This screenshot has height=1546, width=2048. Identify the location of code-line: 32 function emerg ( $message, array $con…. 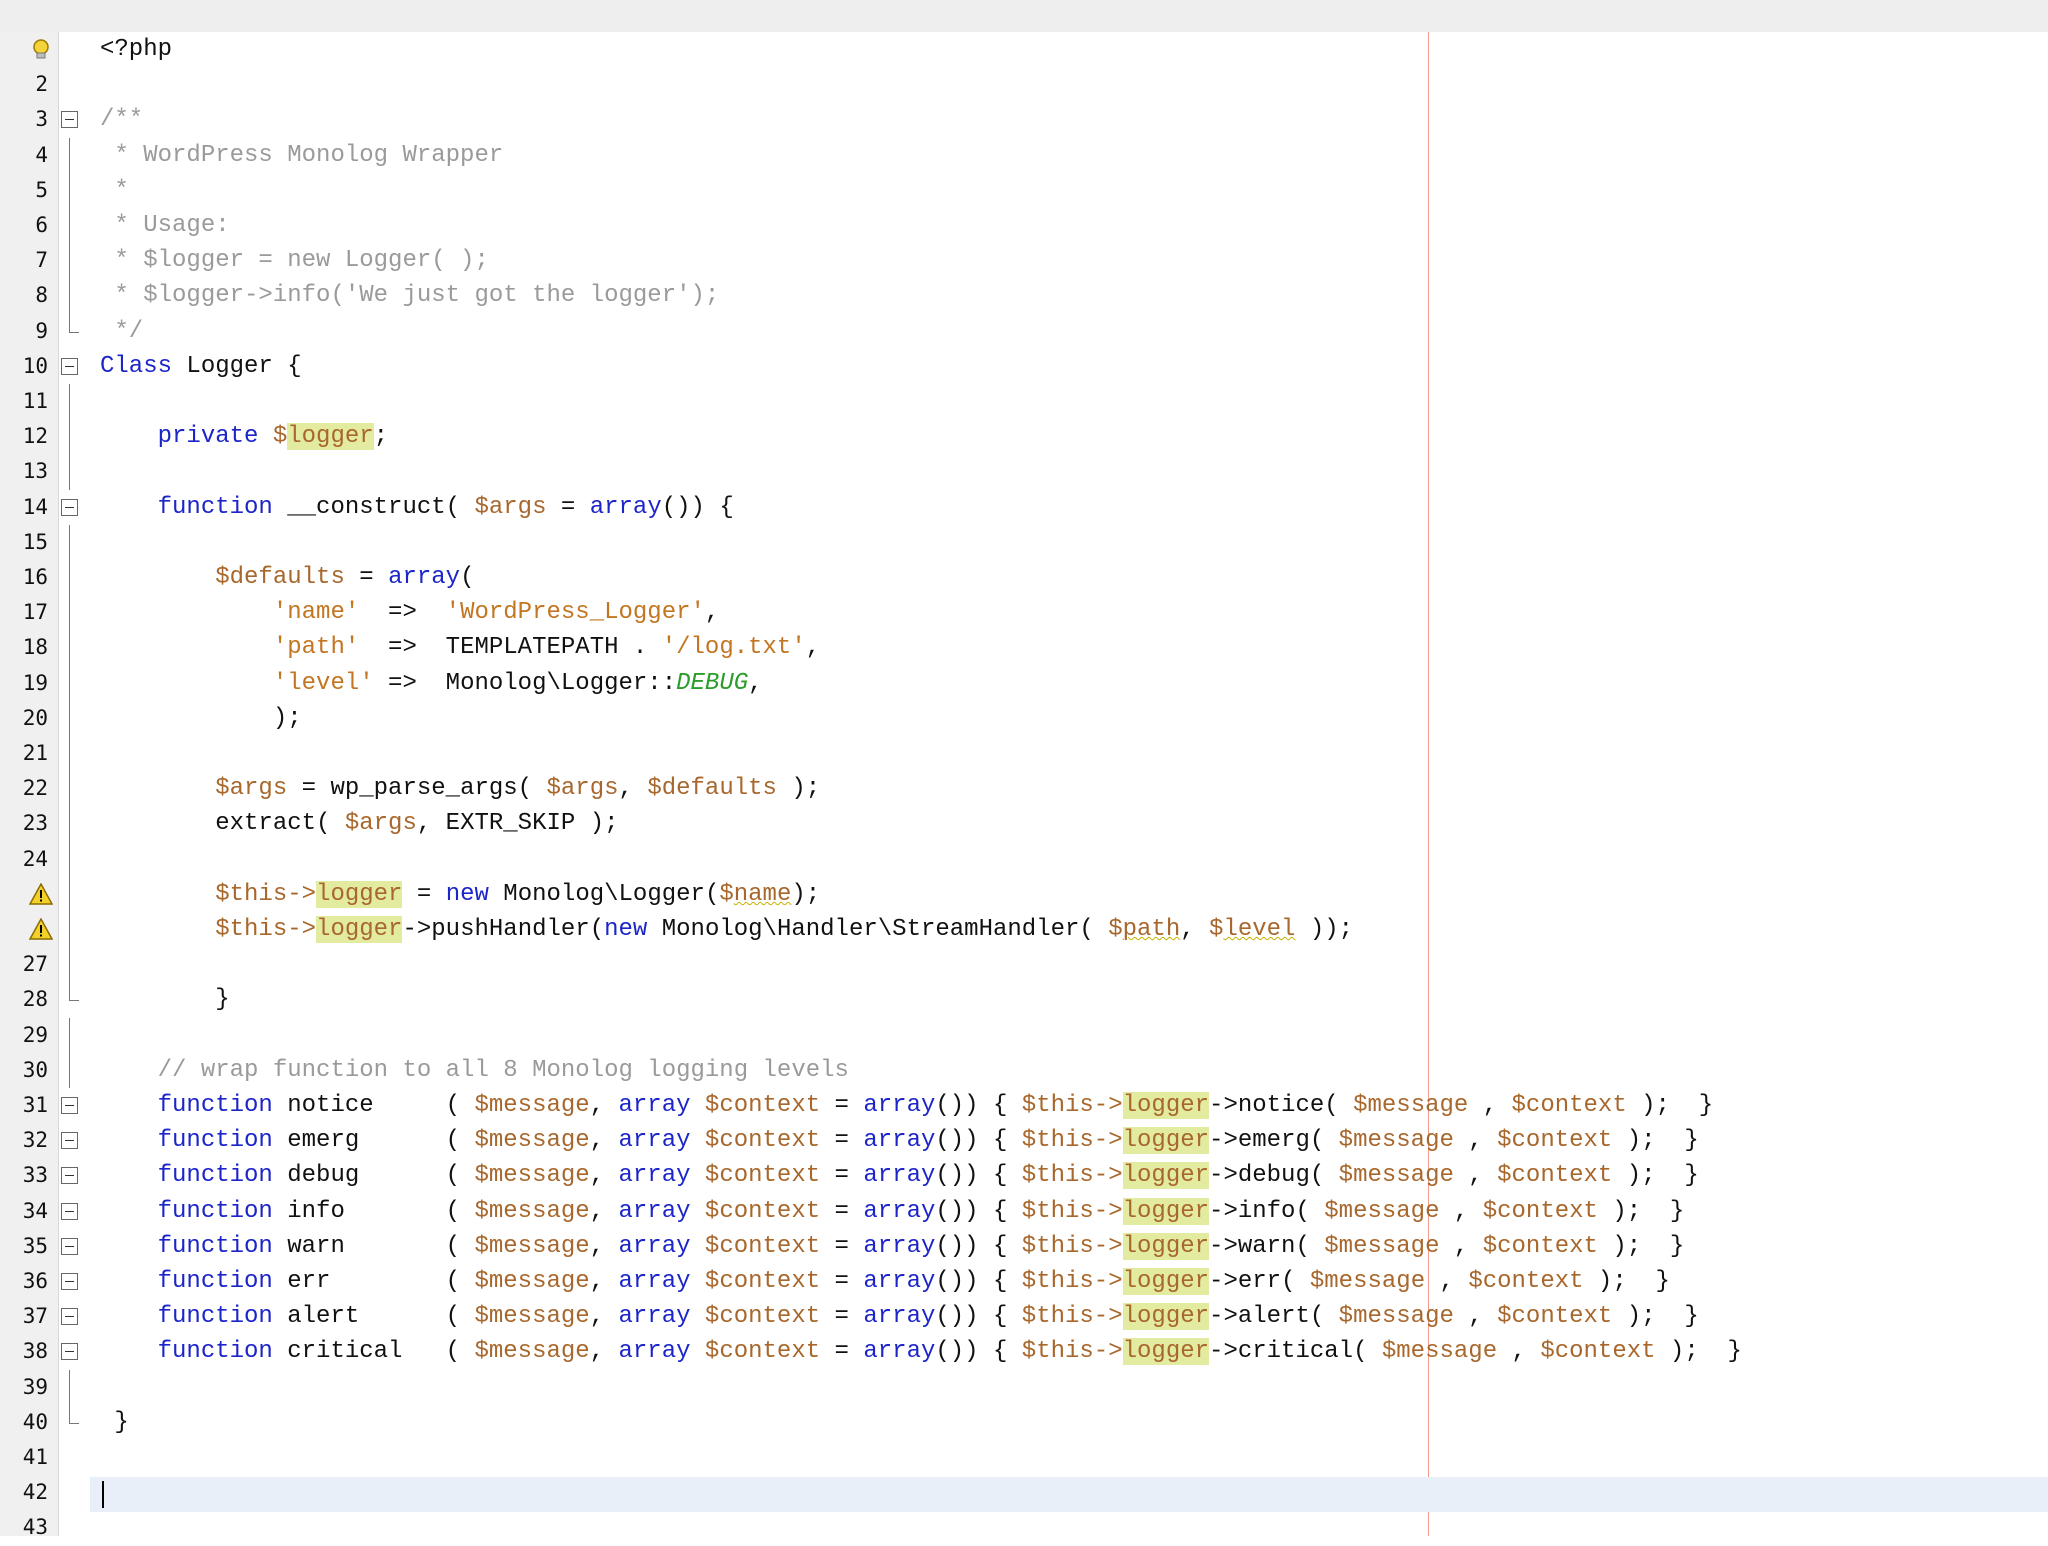
(1024, 1140).